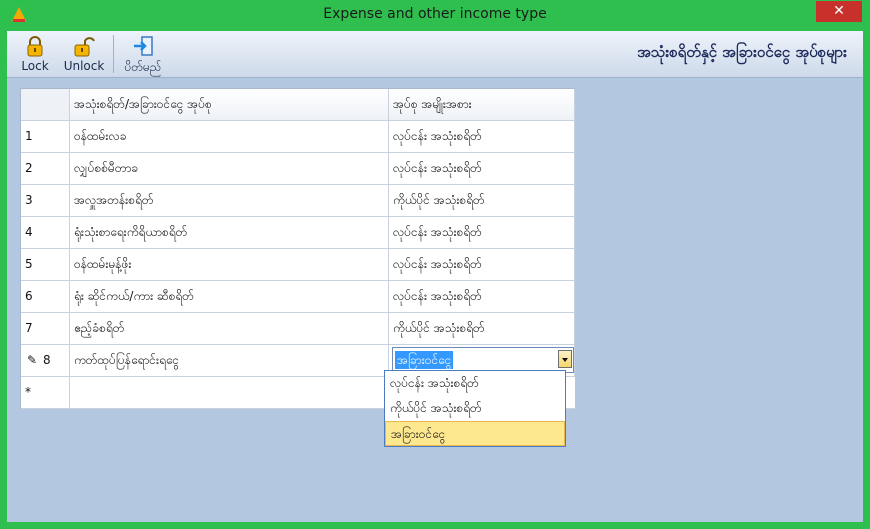  Describe the element at coordinates (475, 383) in the screenshot. I see `dropdown-option: လုပ်ငန်း အသုံးစရိတ်` at that location.